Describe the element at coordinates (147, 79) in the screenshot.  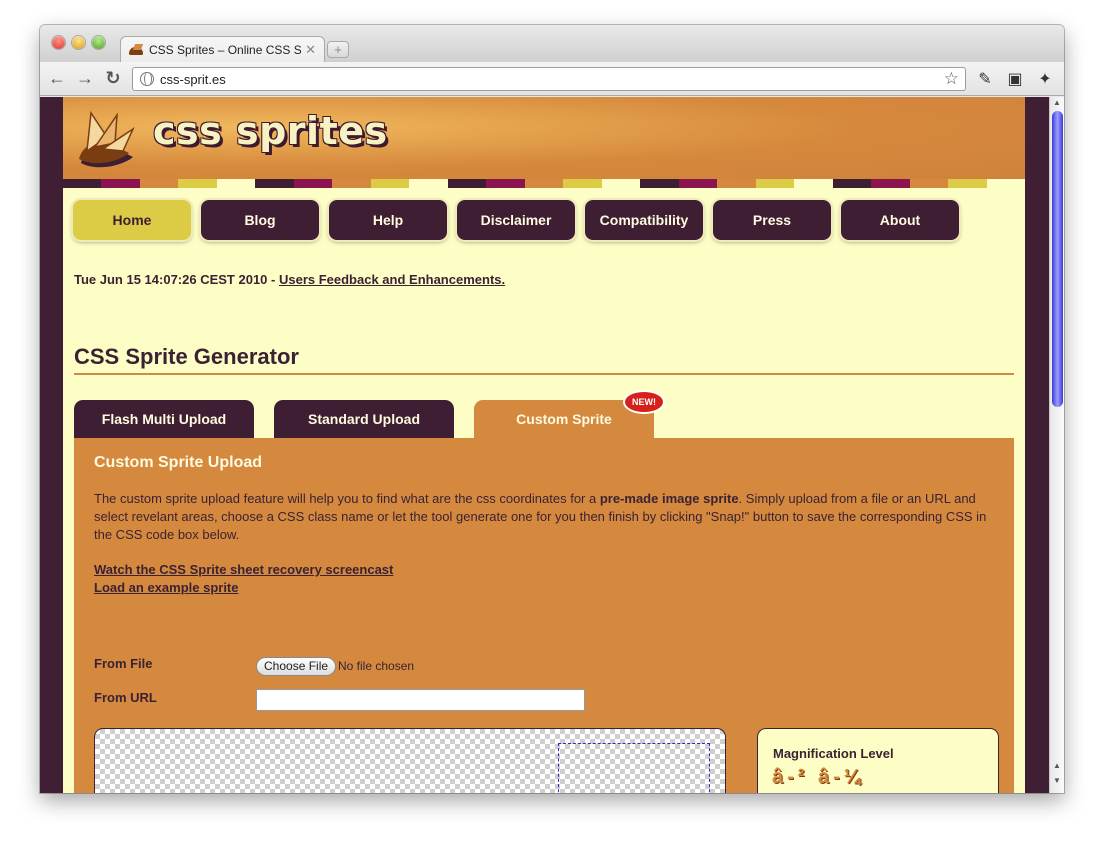
I see `globe-icon` at that location.